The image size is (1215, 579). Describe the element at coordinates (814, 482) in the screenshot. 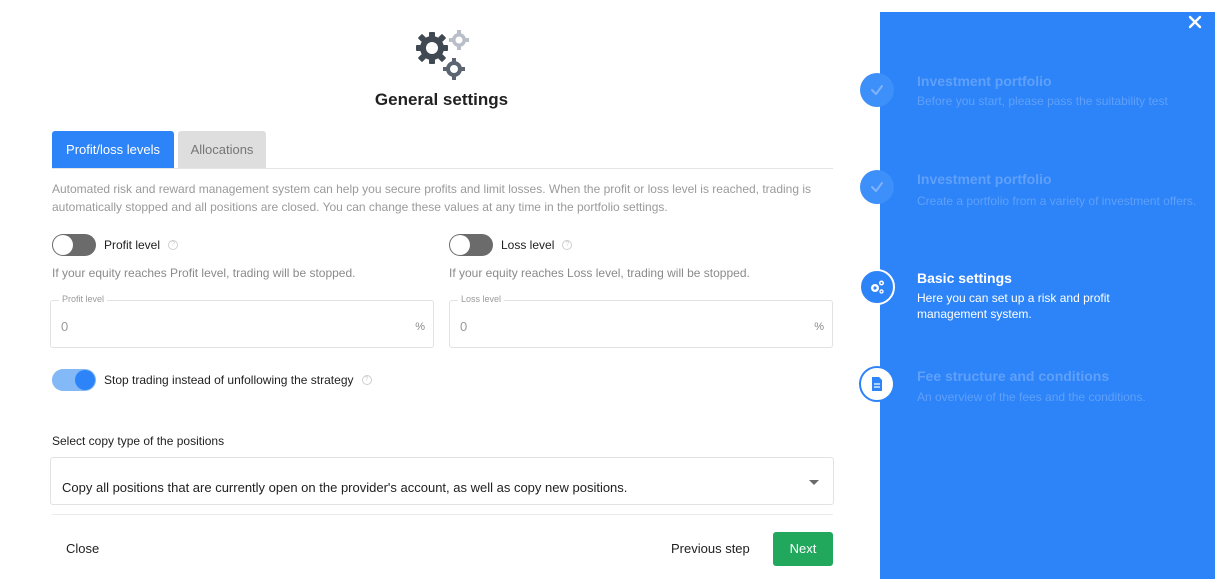

I see `chevron-down-icon` at that location.